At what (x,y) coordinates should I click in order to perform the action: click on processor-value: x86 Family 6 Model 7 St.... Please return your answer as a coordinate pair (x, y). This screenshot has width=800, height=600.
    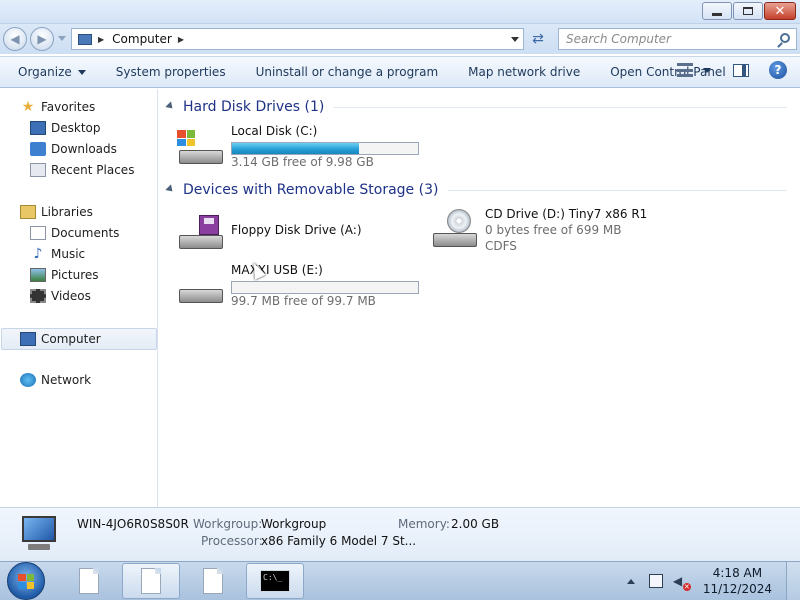
    Looking at the image, I should click on (339, 541).